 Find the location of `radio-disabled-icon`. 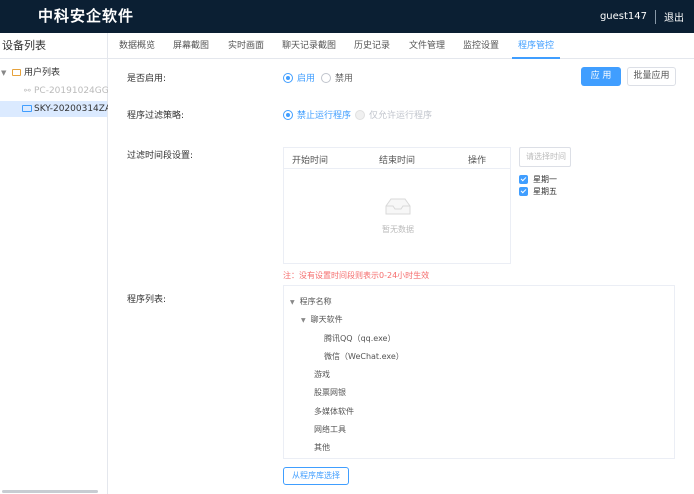

radio-disabled-icon is located at coordinates (360, 114).